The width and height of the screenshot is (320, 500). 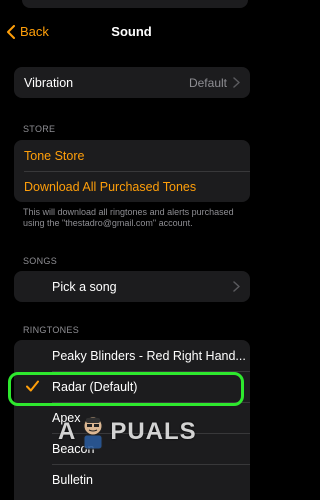 I want to click on pick-a-song-row: Pick a song, so click(x=132, y=286).